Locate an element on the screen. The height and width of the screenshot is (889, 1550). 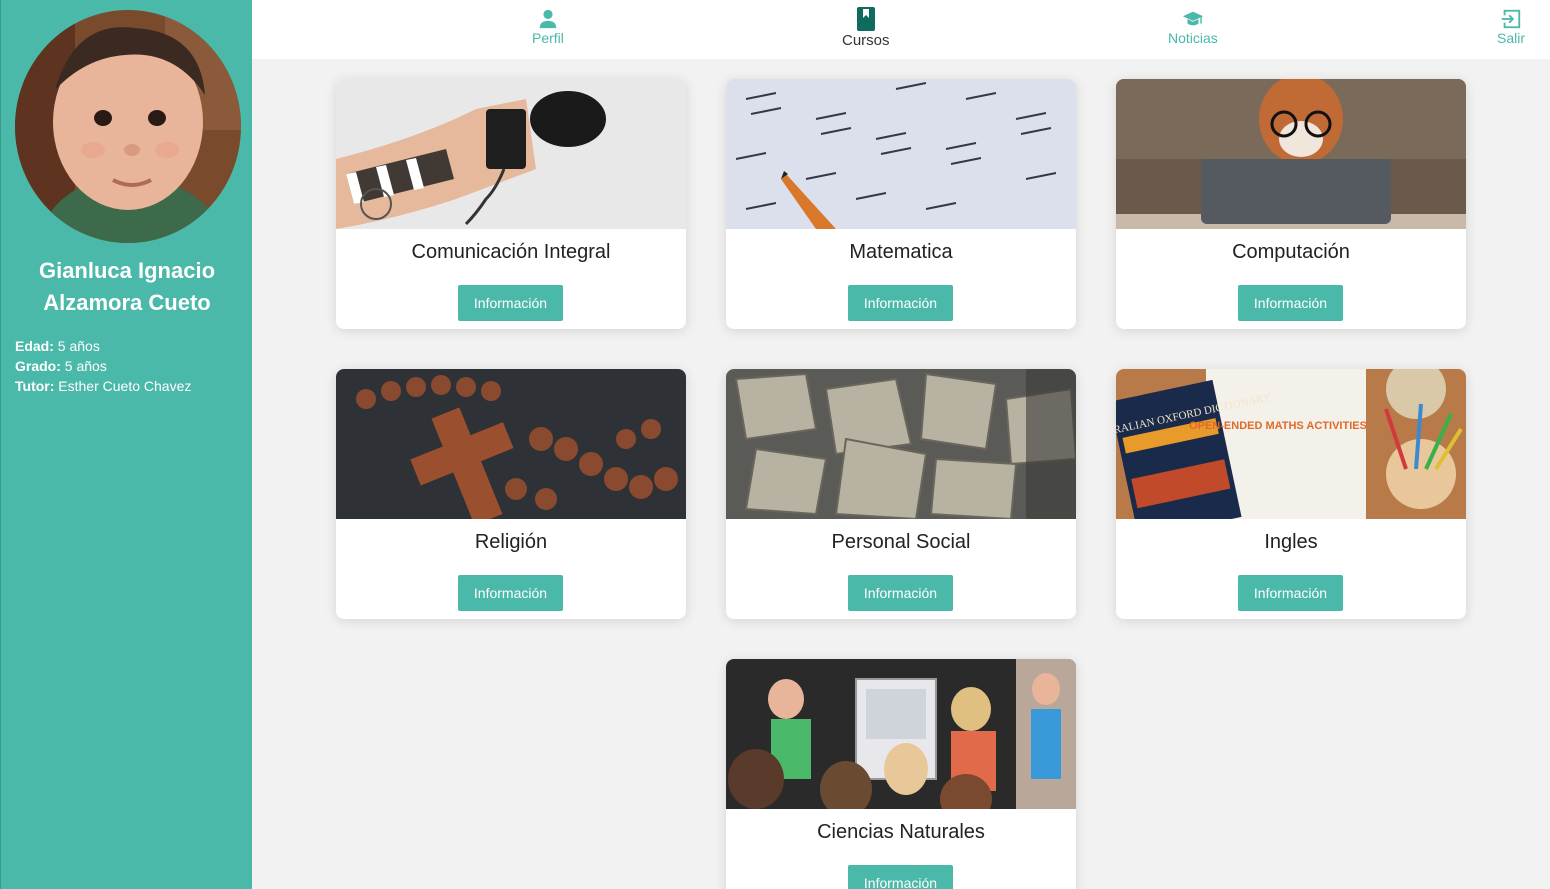
nav-salir-label: Salir is located at coordinates (1511, 38).